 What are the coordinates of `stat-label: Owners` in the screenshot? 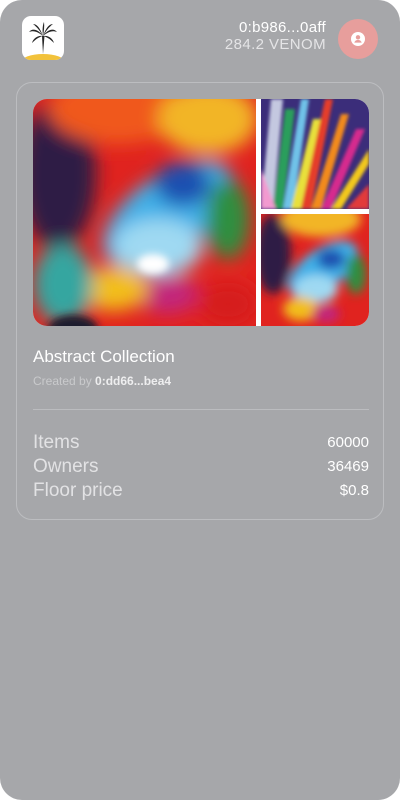 It's located at (66, 466).